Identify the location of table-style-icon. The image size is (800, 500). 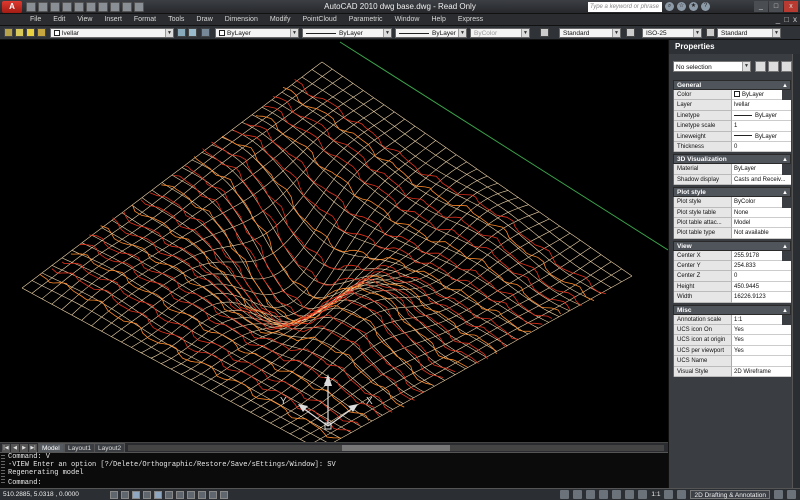
(710, 32).